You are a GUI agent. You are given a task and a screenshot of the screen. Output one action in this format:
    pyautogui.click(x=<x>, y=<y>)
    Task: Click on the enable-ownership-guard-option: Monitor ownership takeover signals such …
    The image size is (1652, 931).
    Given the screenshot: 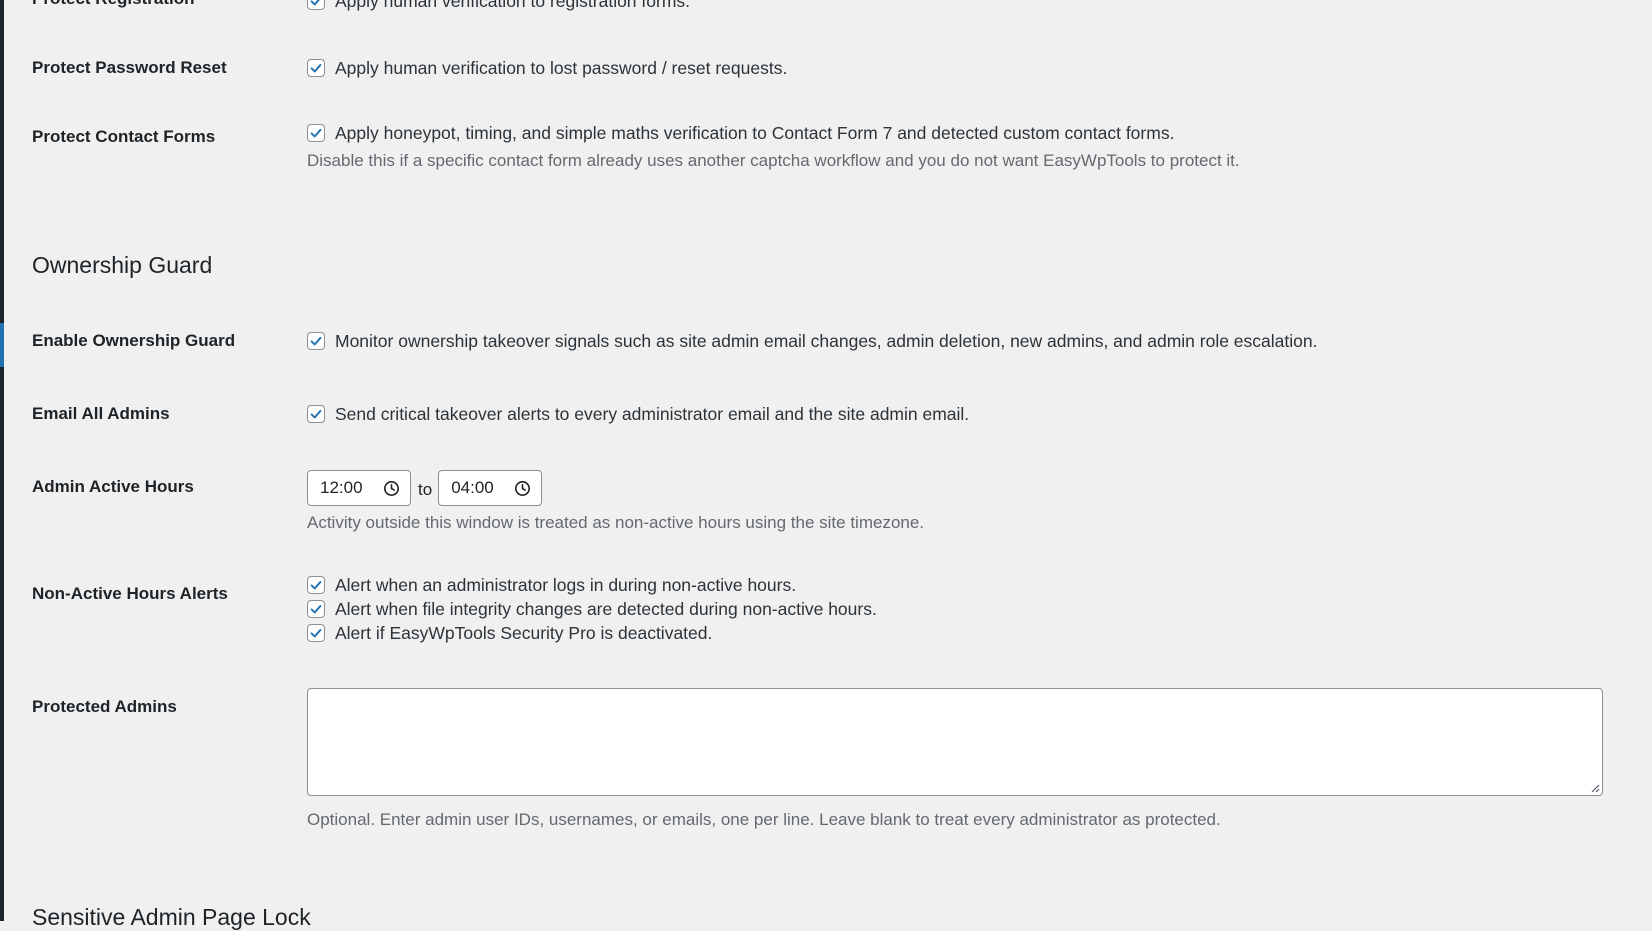 What is the action you would take?
    pyautogui.click(x=959, y=341)
    